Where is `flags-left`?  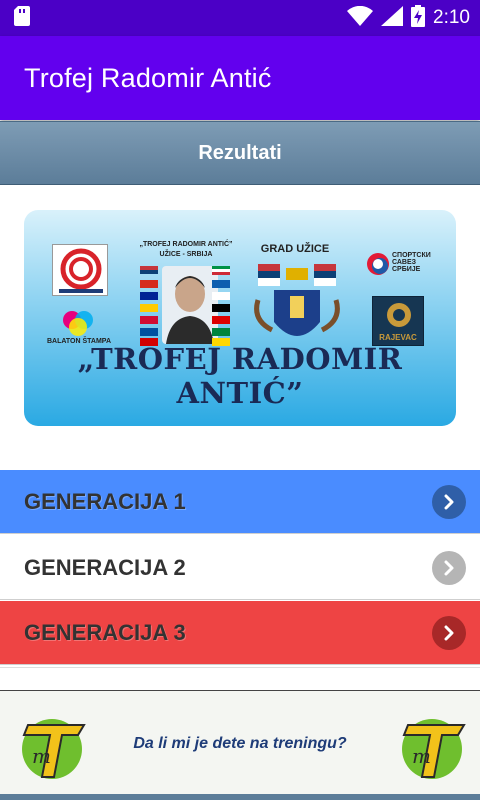
flags-left is located at coordinates (149, 306).